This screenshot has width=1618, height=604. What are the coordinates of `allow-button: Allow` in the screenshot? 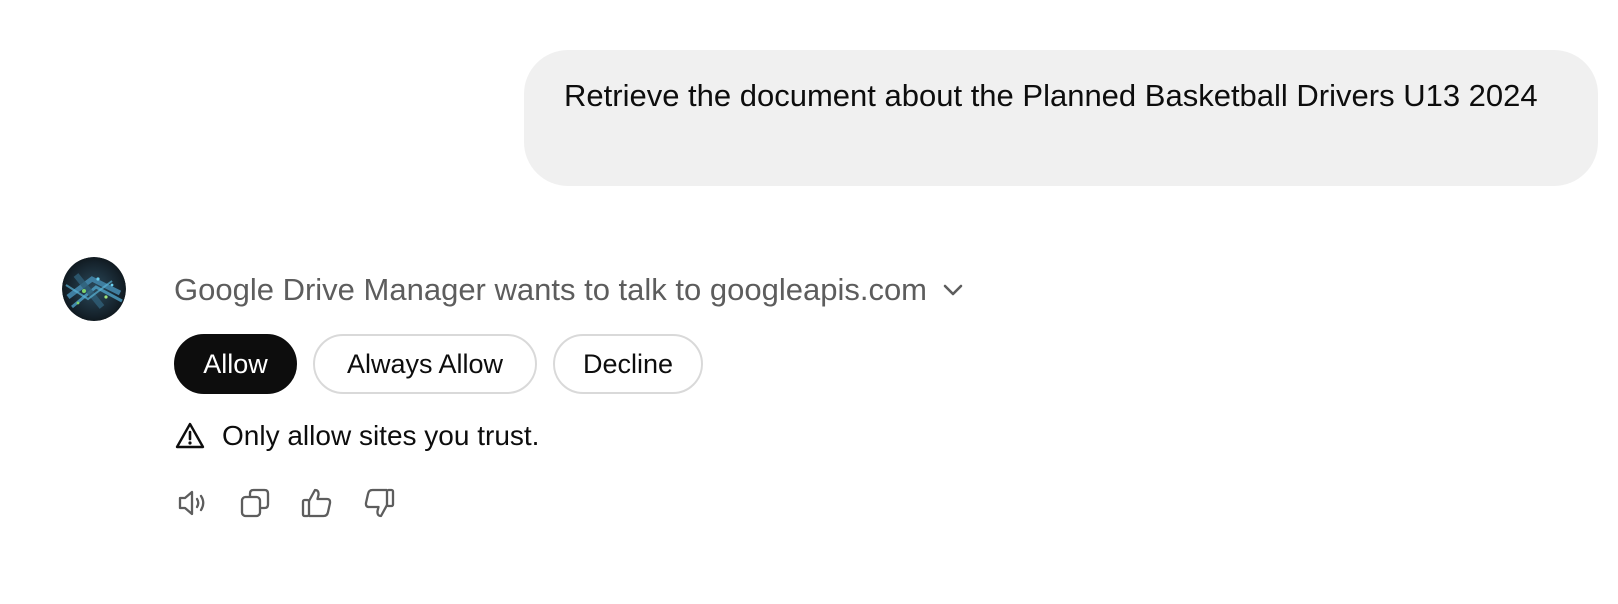 It's located at (235, 364).